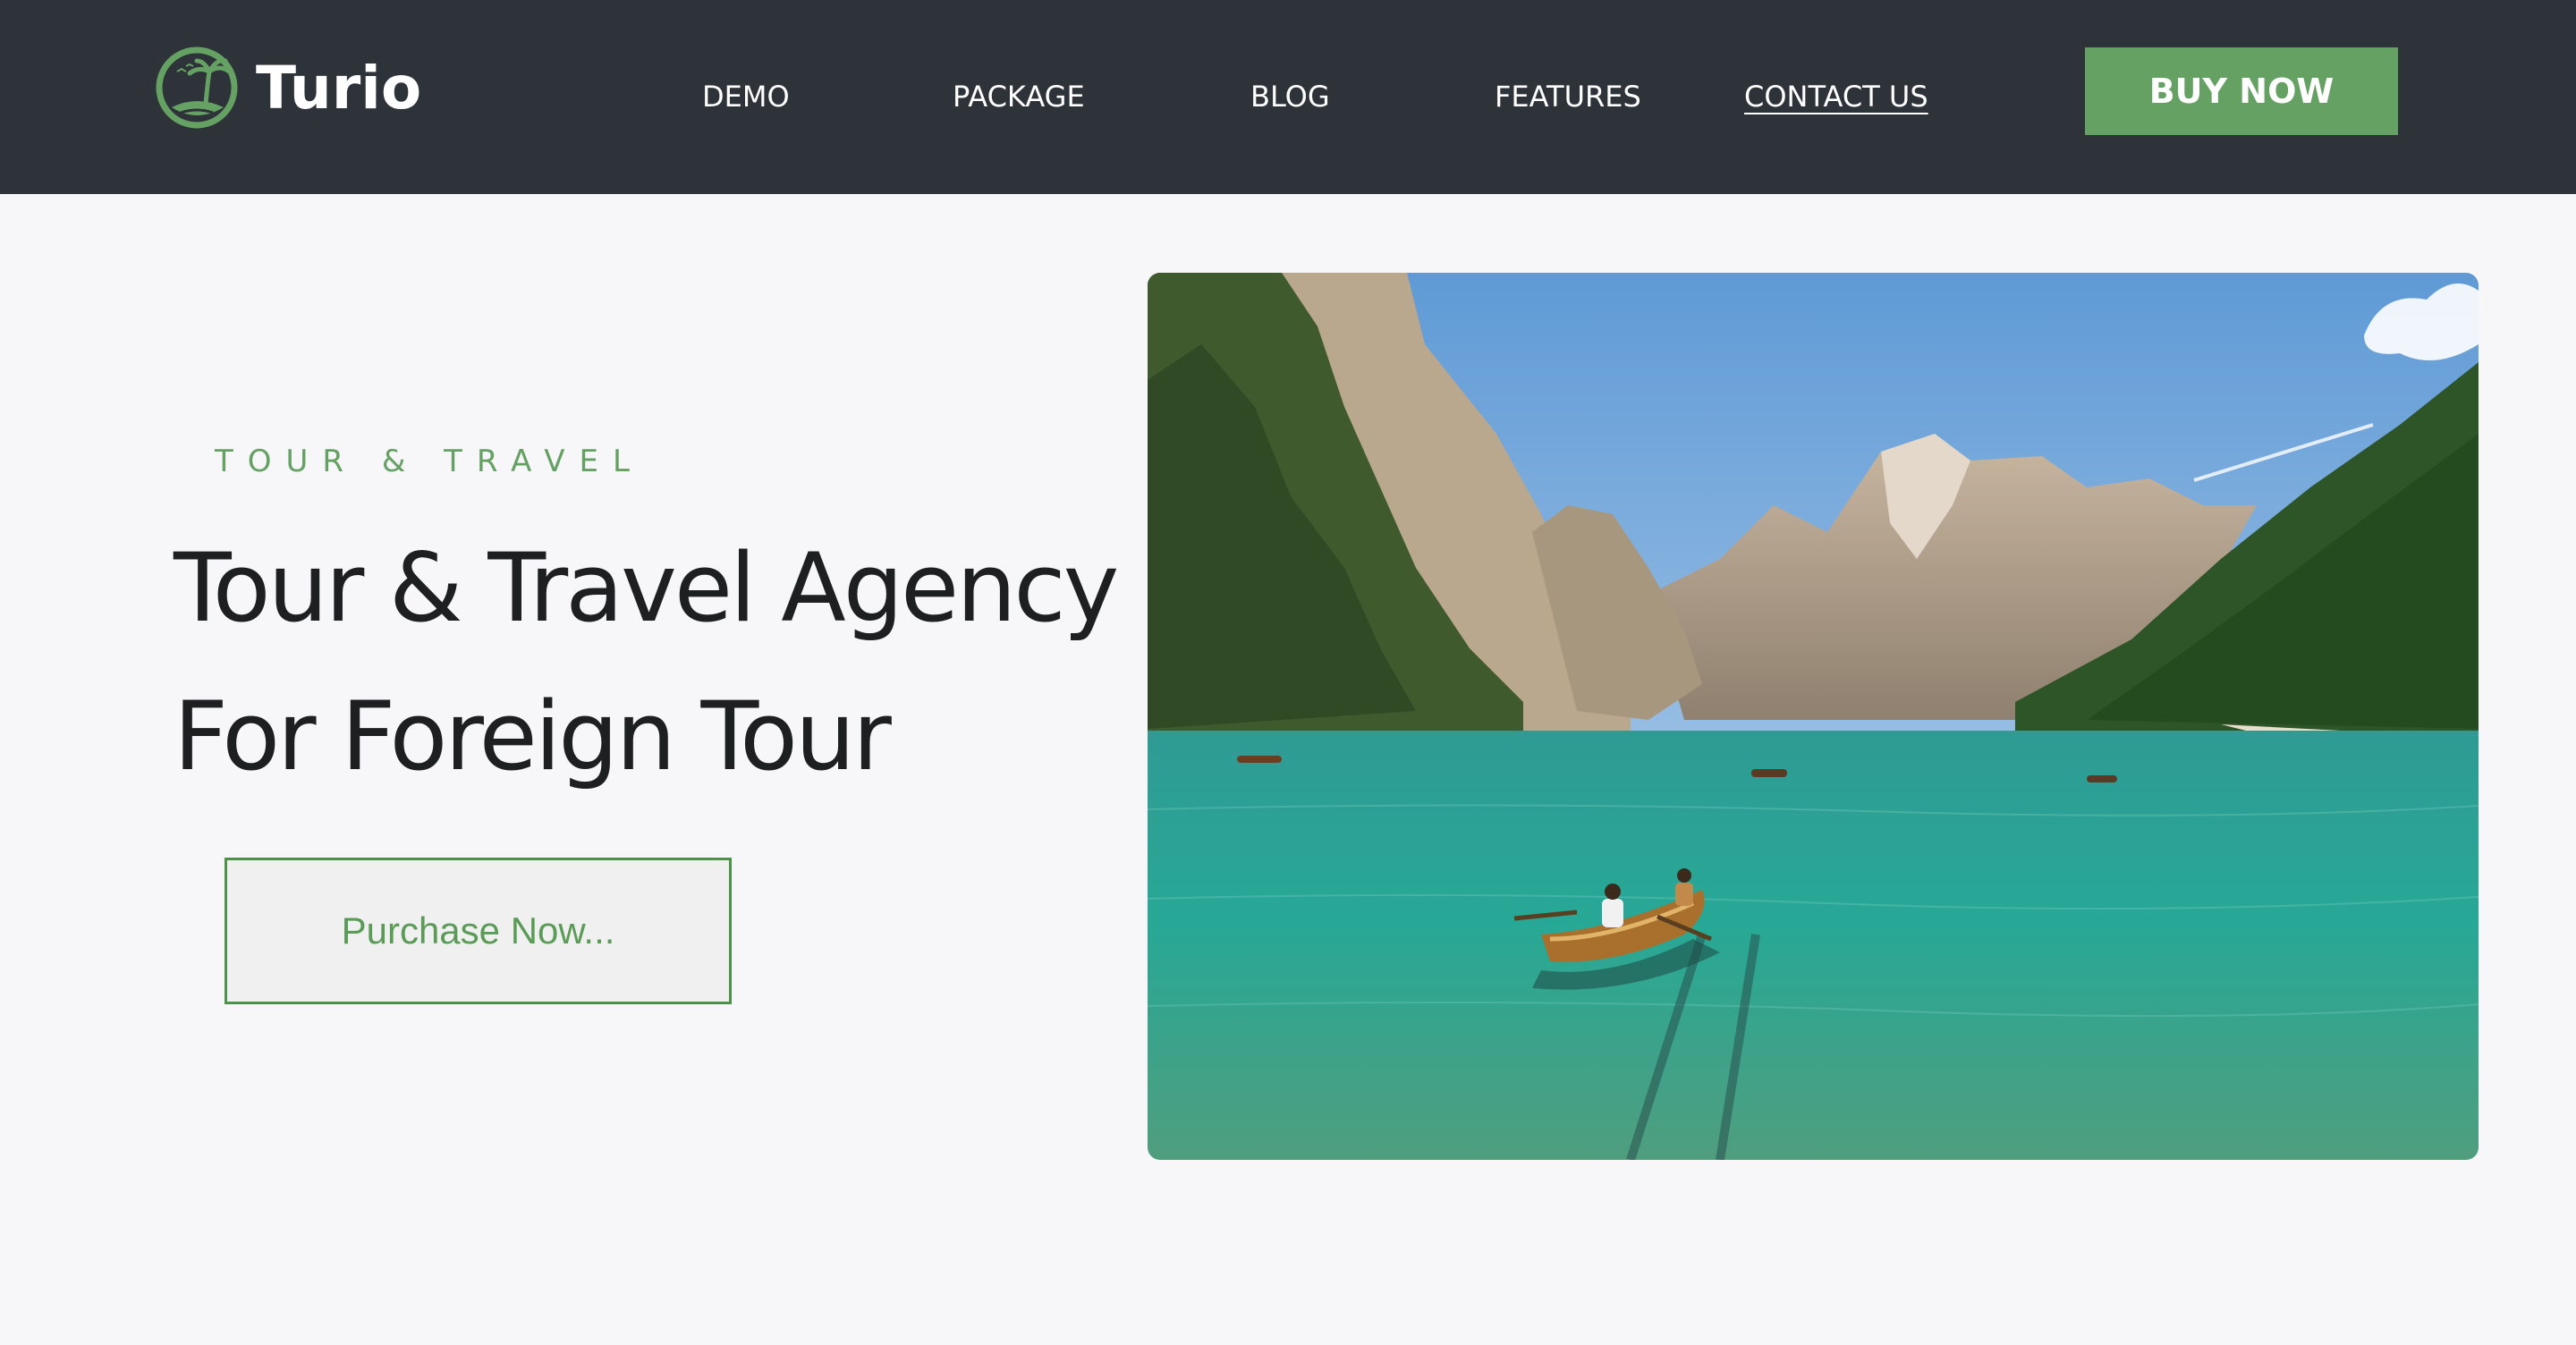 The image size is (2576, 1345). What do you see at coordinates (2241, 91) in the screenshot?
I see `buy-now-button: BUY NOW` at bounding box center [2241, 91].